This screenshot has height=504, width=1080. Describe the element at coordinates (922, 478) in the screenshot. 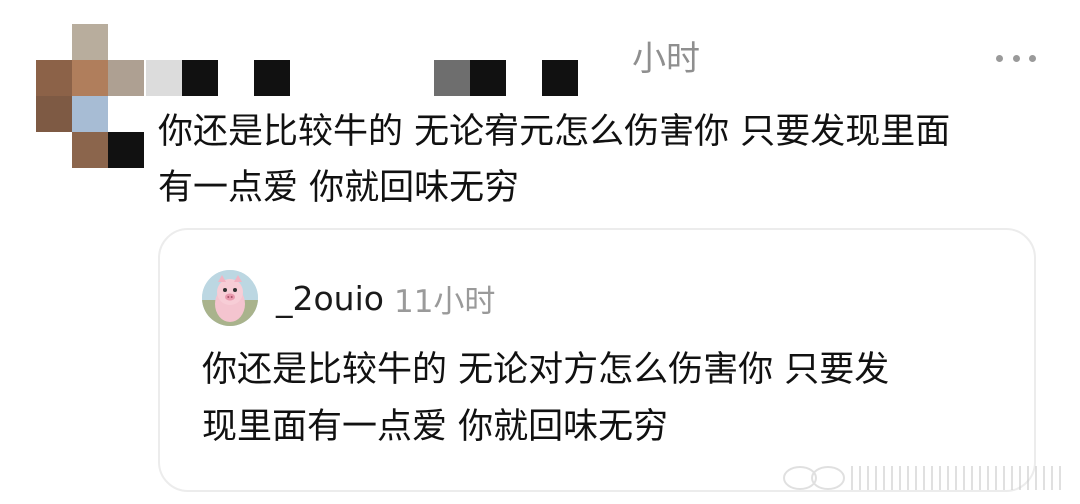

I see `weibo-watermark` at that location.